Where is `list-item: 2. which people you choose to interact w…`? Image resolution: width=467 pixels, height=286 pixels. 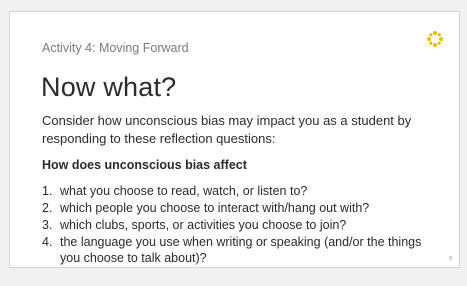
list-item: 2. which people you choose to interact w… is located at coordinates (239, 208).